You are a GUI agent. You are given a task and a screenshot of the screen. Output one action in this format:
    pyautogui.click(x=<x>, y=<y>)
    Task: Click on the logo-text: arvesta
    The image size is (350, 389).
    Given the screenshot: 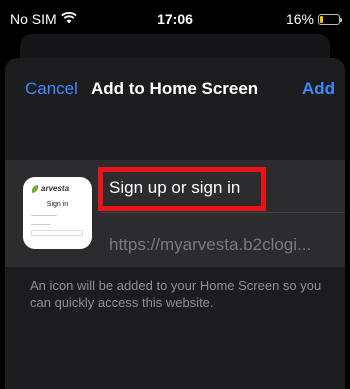 What is the action you would take?
    pyautogui.click(x=55, y=188)
    